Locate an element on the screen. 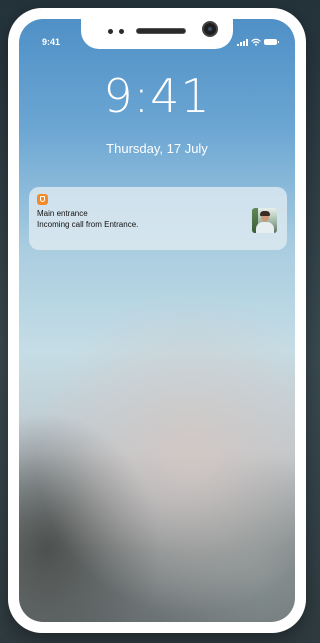 The height and width of the screenshot is (643, 320). wifi-icon is located at coordinates (256, 42).